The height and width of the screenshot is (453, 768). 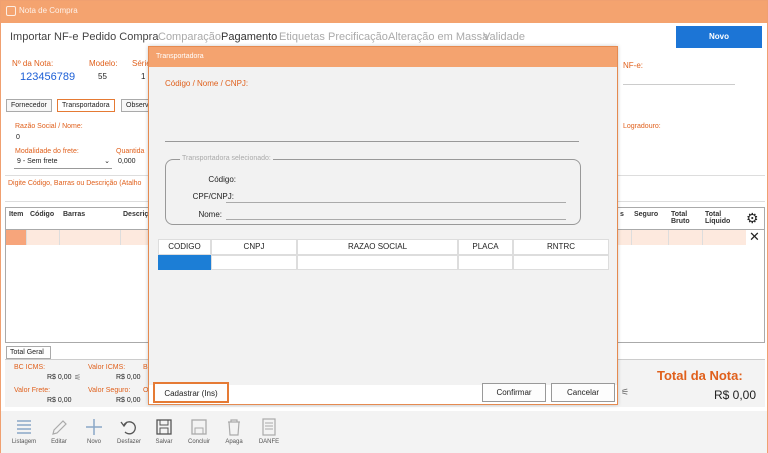 I want to click on apaga-button: Apaga, so click(x=234, y=431).